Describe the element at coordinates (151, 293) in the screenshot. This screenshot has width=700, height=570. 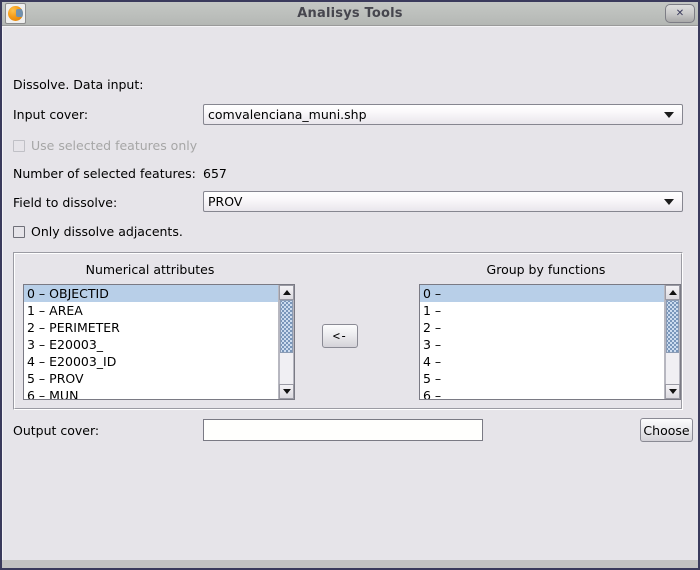
I see `list-item: 0 – OBJECTID` at that location.